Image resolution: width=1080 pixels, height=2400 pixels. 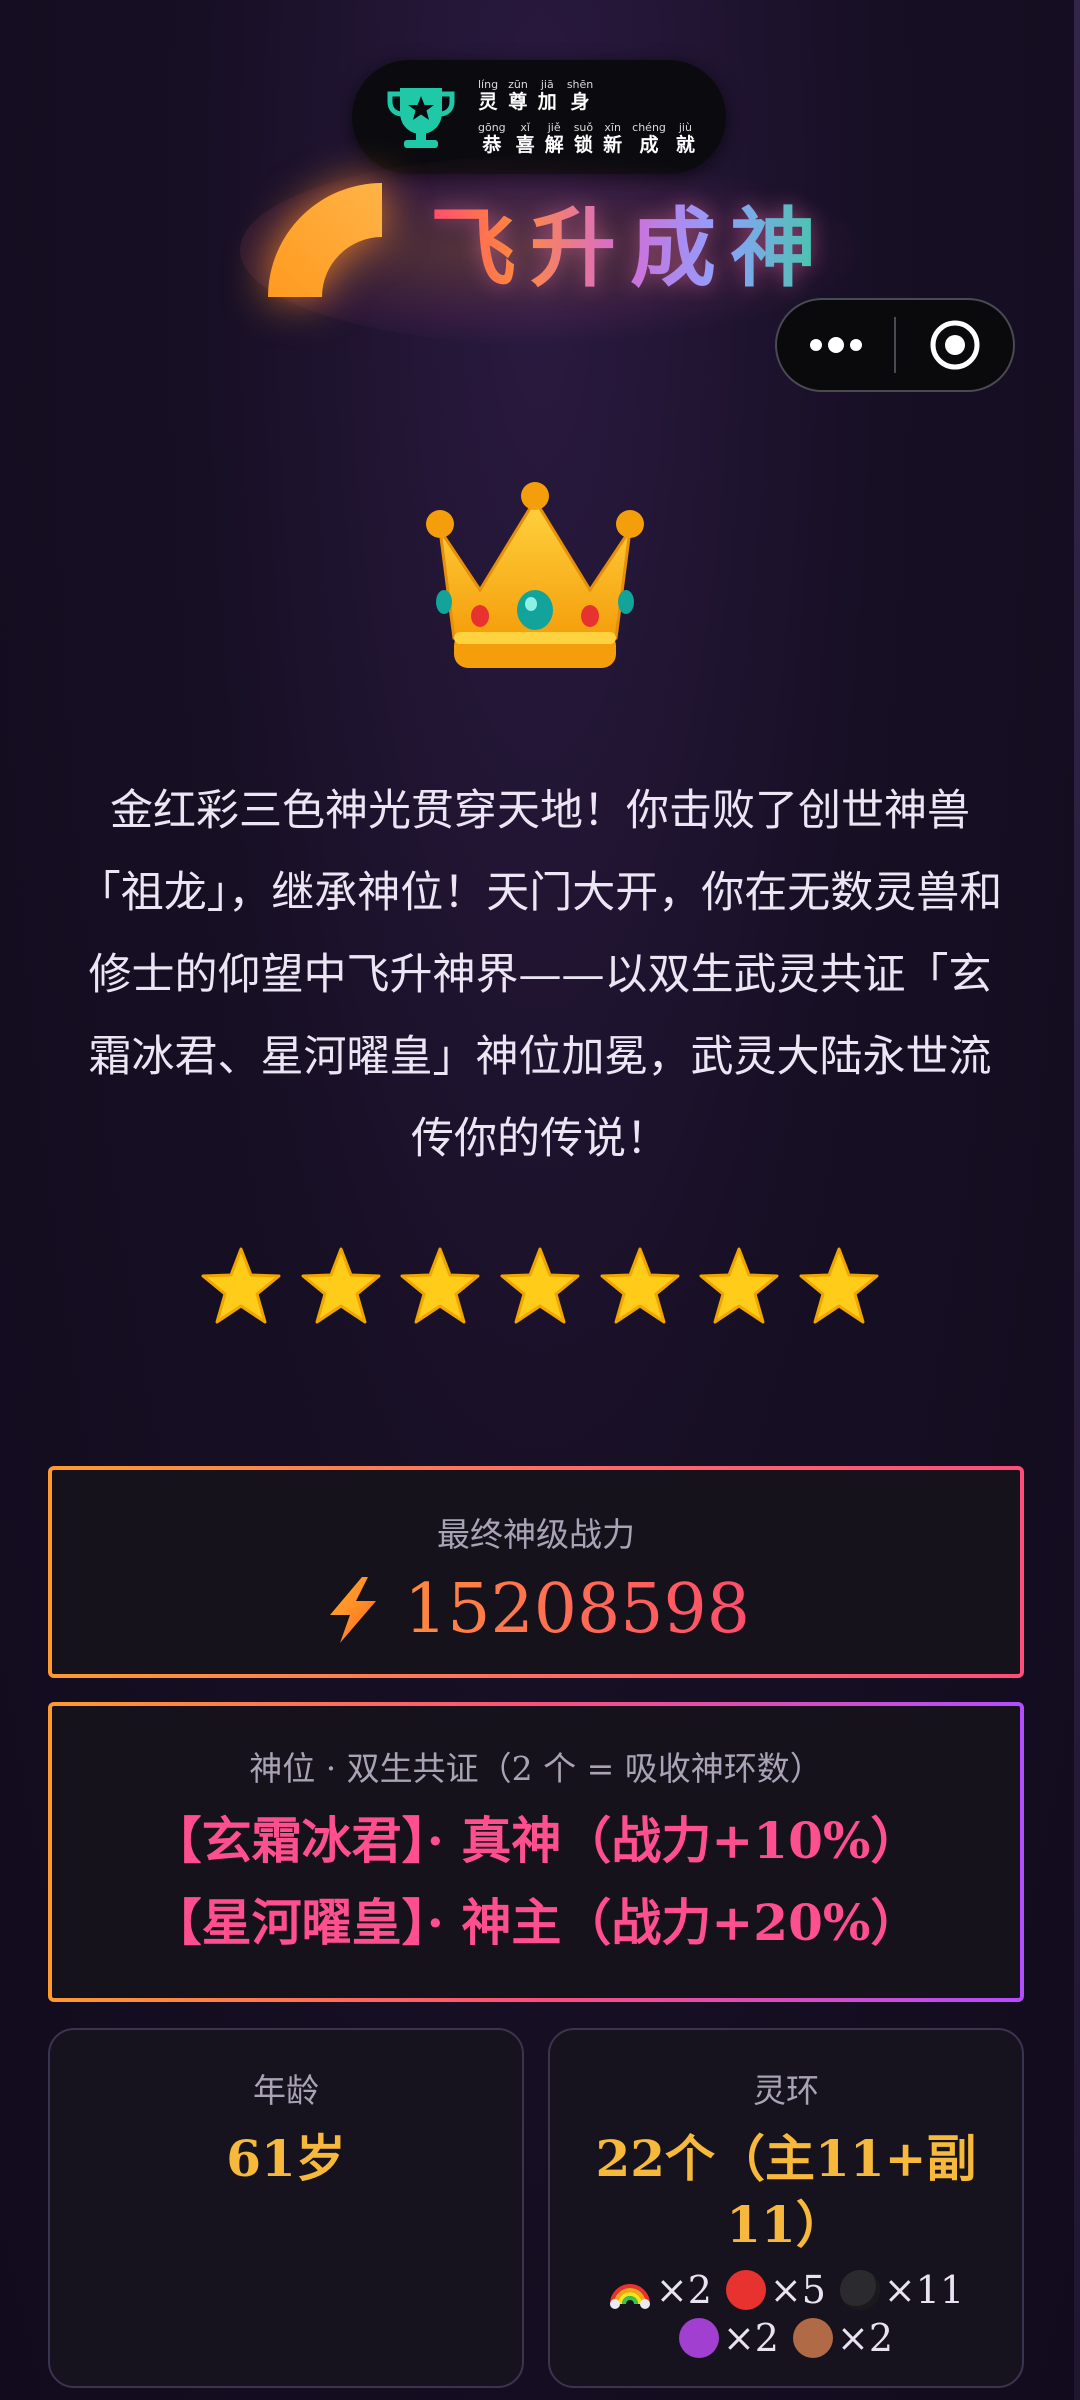 What do you see at coordinates (488, 95) in the screenshot?
I see `ruby-char: líng 灵` at bounding box center [488, 95].